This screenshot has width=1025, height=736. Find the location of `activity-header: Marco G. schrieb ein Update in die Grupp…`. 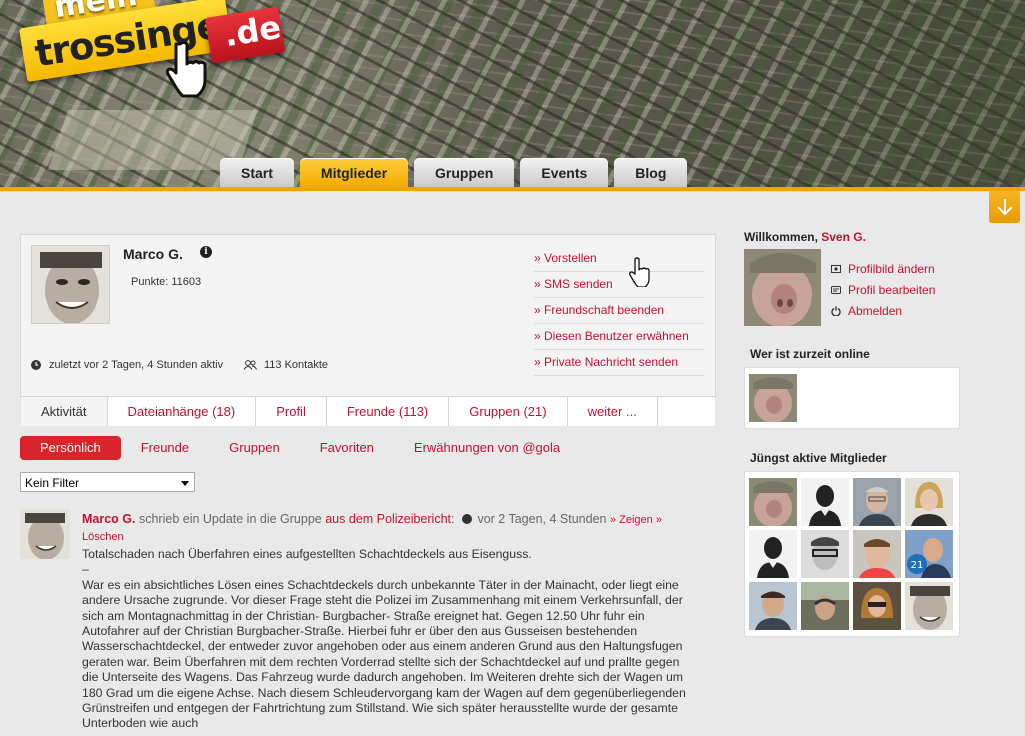

activity-header: Marco G. schrieb ein Update in die Grupp… is located at coordinates (372, 527).